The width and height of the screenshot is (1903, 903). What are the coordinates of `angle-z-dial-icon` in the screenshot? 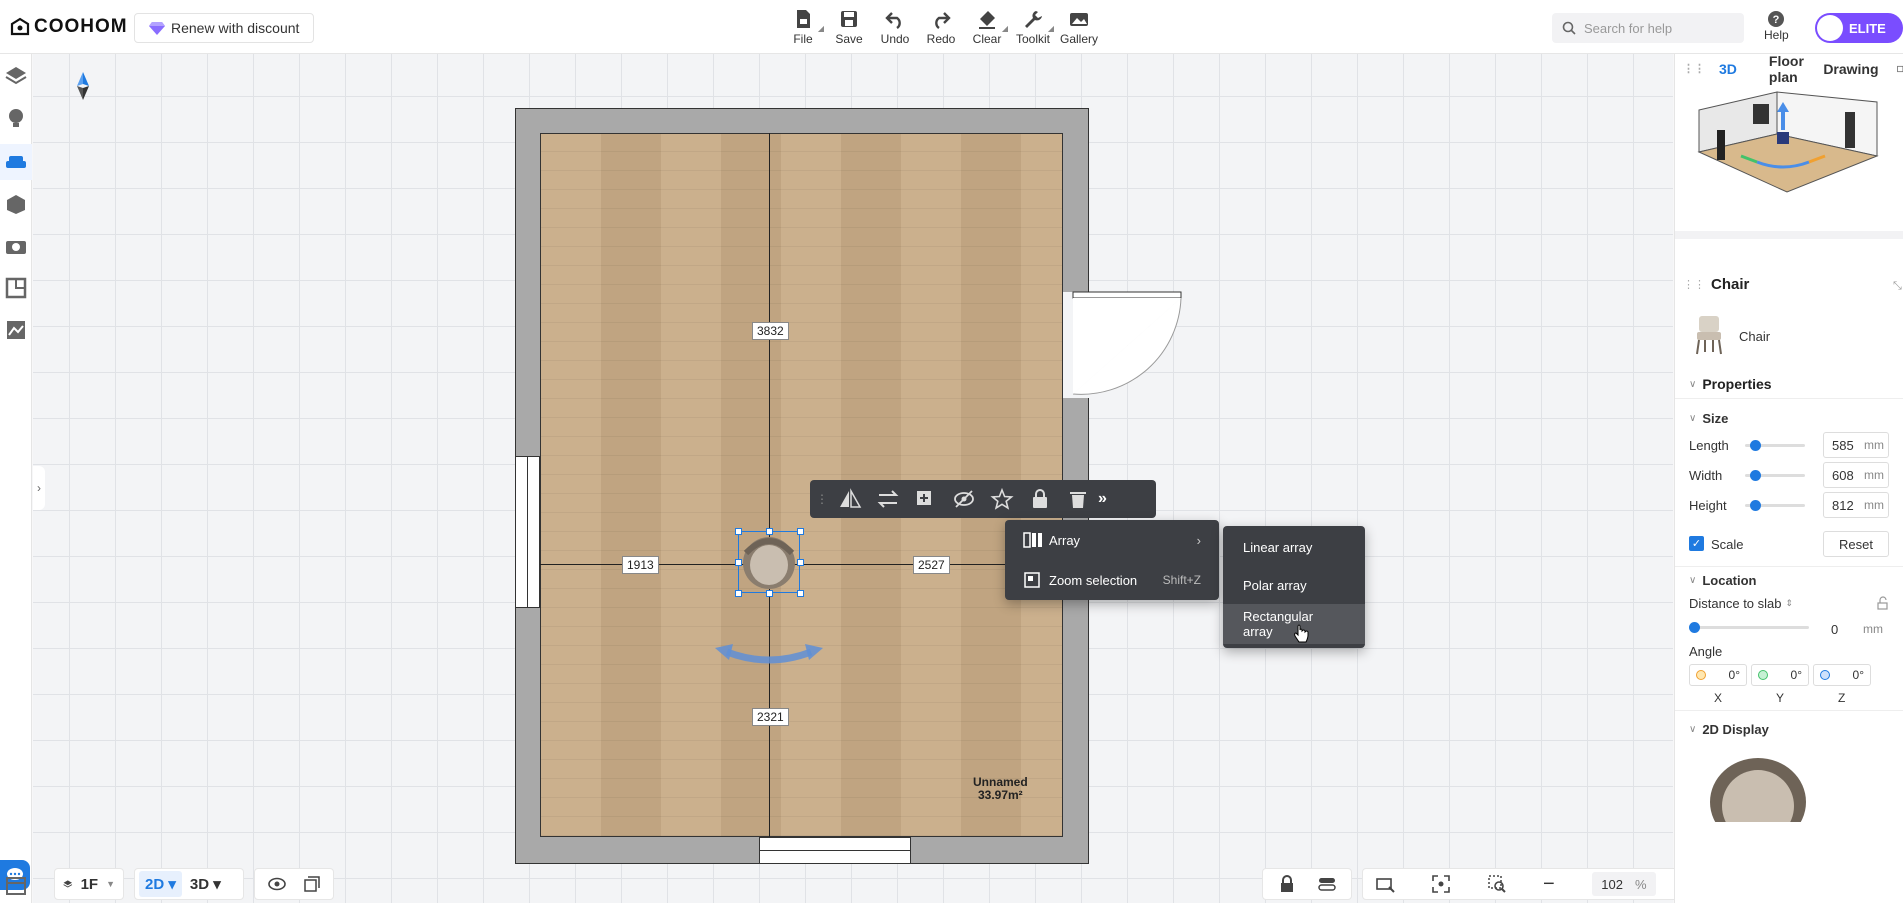 It's located at (1825, 675).